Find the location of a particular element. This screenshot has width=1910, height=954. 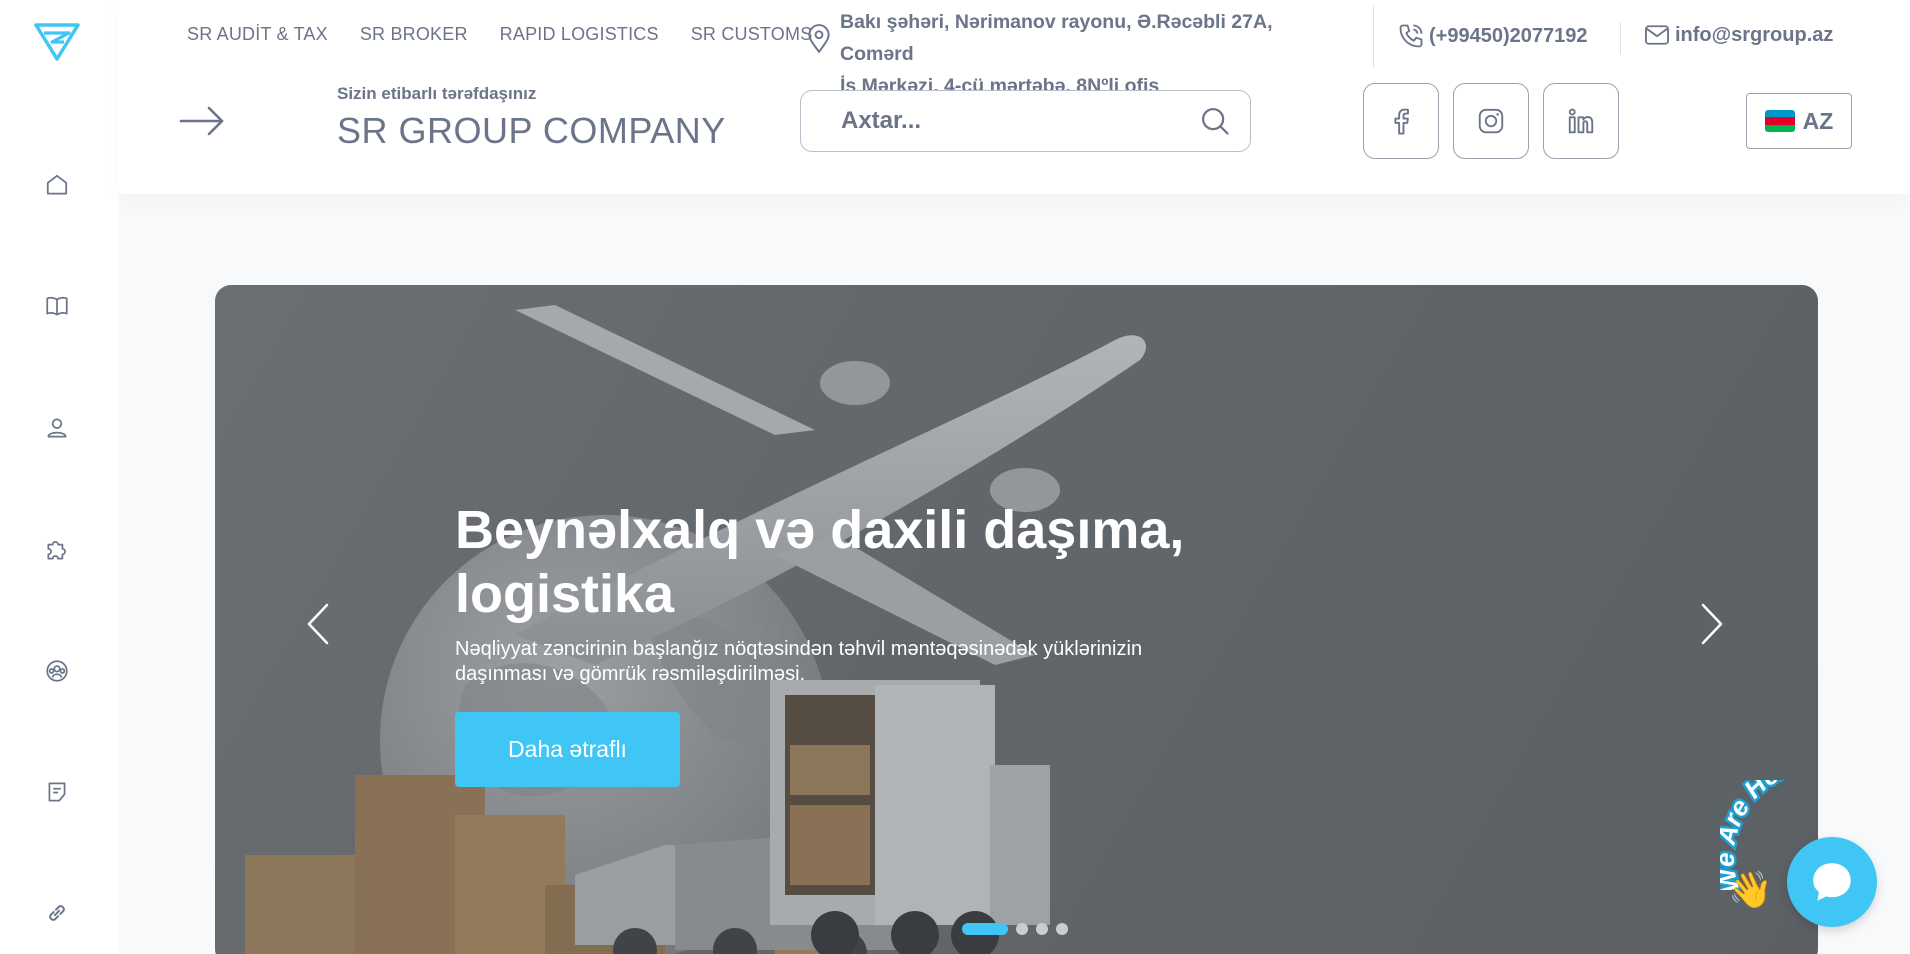

link-icon is located at coordinates (57, 913).